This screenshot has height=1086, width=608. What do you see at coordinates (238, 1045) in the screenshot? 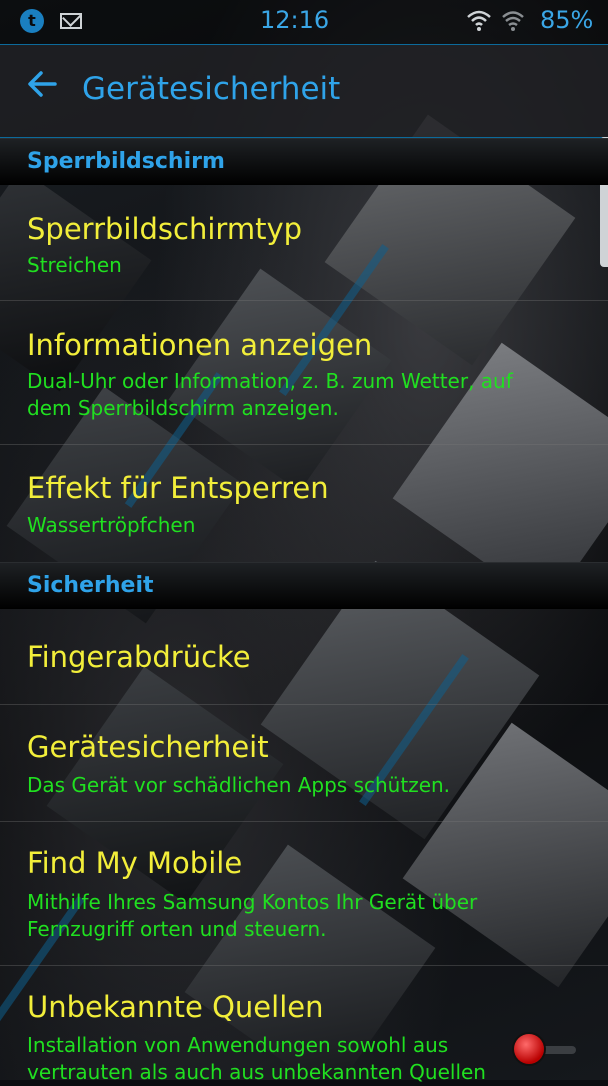
I see `setting-subtitle-line1: Installation von Anwendungen sowohl aus` at bounding box center [238, 1045].